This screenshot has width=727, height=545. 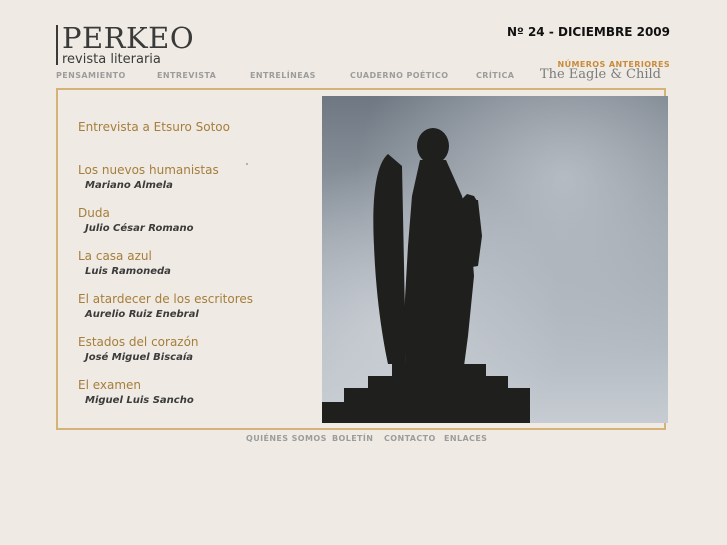 What do you see at coordinates (136, 213) in the screenshot?
I see `article-title: Duda` at bounding box center [136, 213].